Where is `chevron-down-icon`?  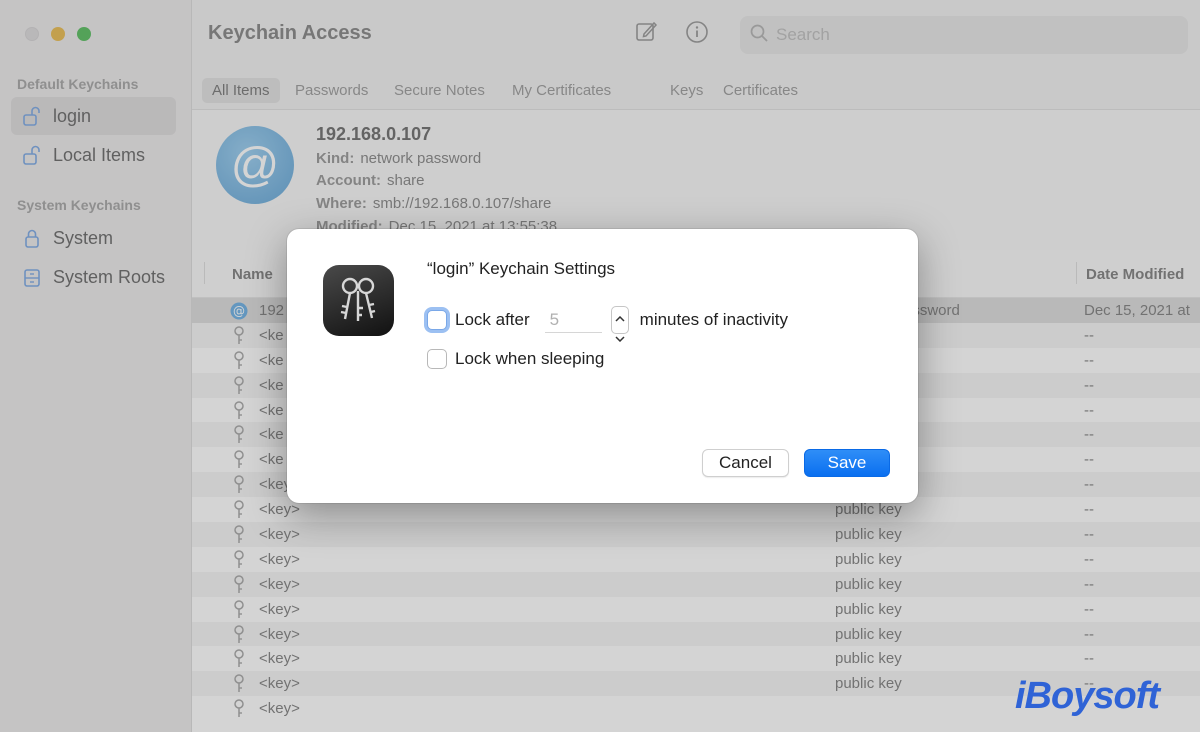
chevron-down-icon is located at coordinates (620, 337).